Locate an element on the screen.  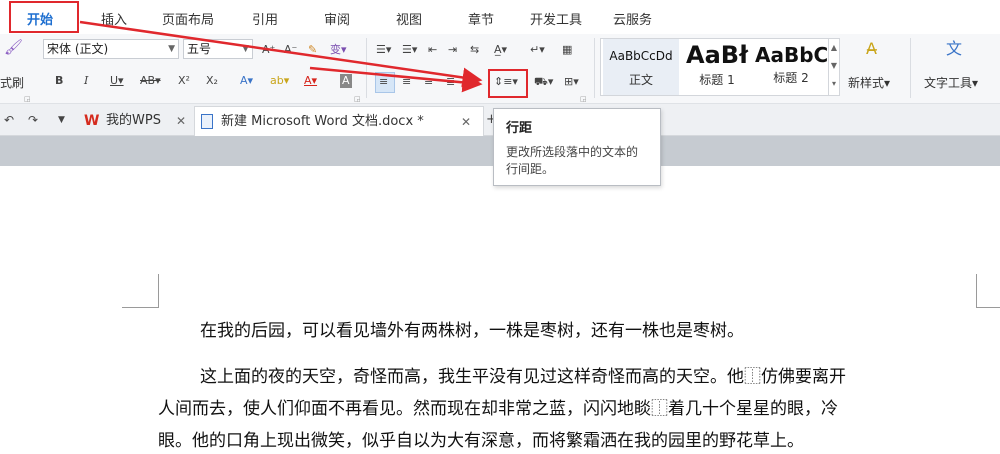
italic-icon: I is located at coordinates (86, 81).